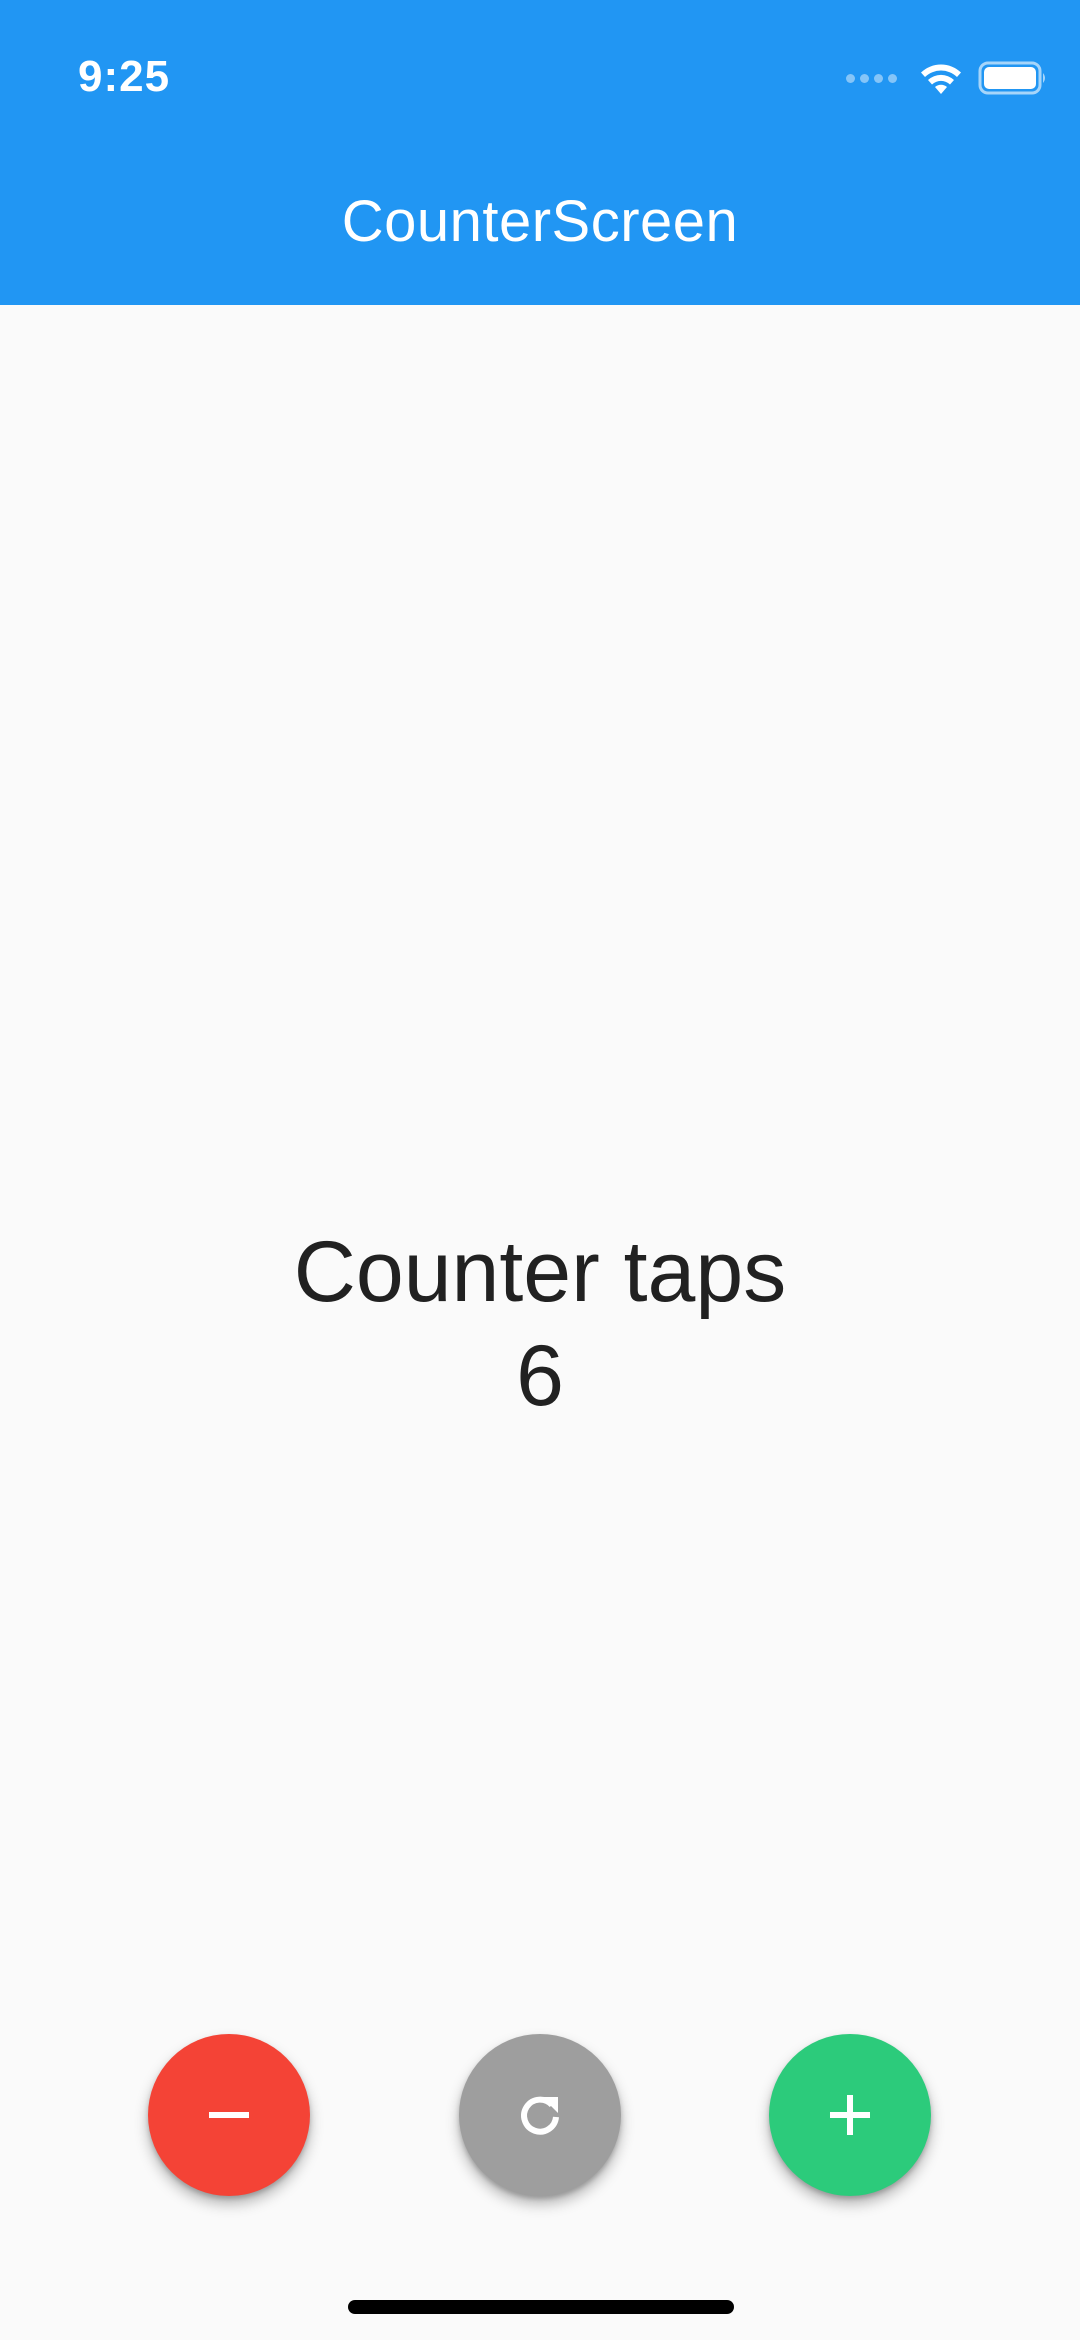 The height and width of the screenshot is (2340, 1080). I want to click on status-time: 9:25, so click(124, 76).